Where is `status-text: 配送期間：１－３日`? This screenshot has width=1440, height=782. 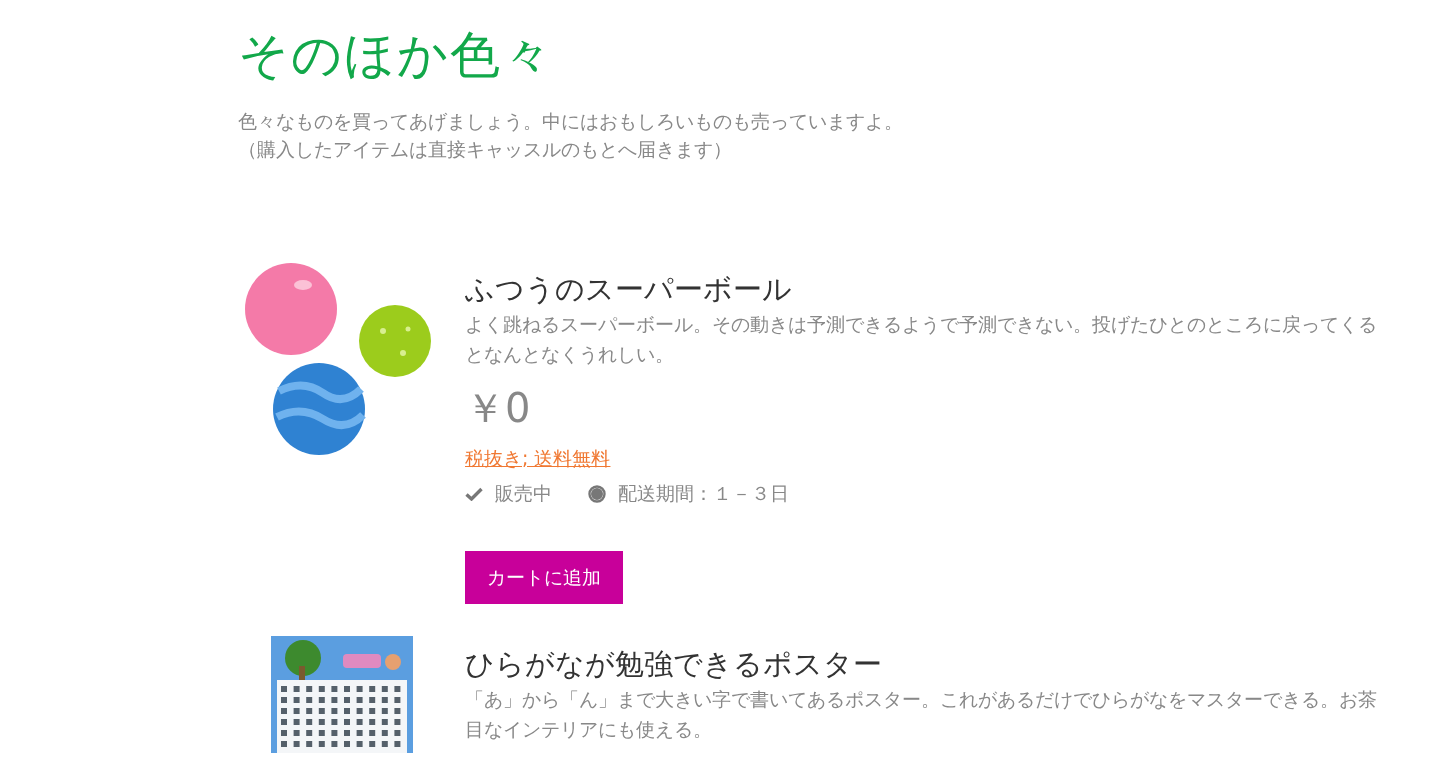
status-text: 配送期間：１－３日 is located at coordinates (703, 493).